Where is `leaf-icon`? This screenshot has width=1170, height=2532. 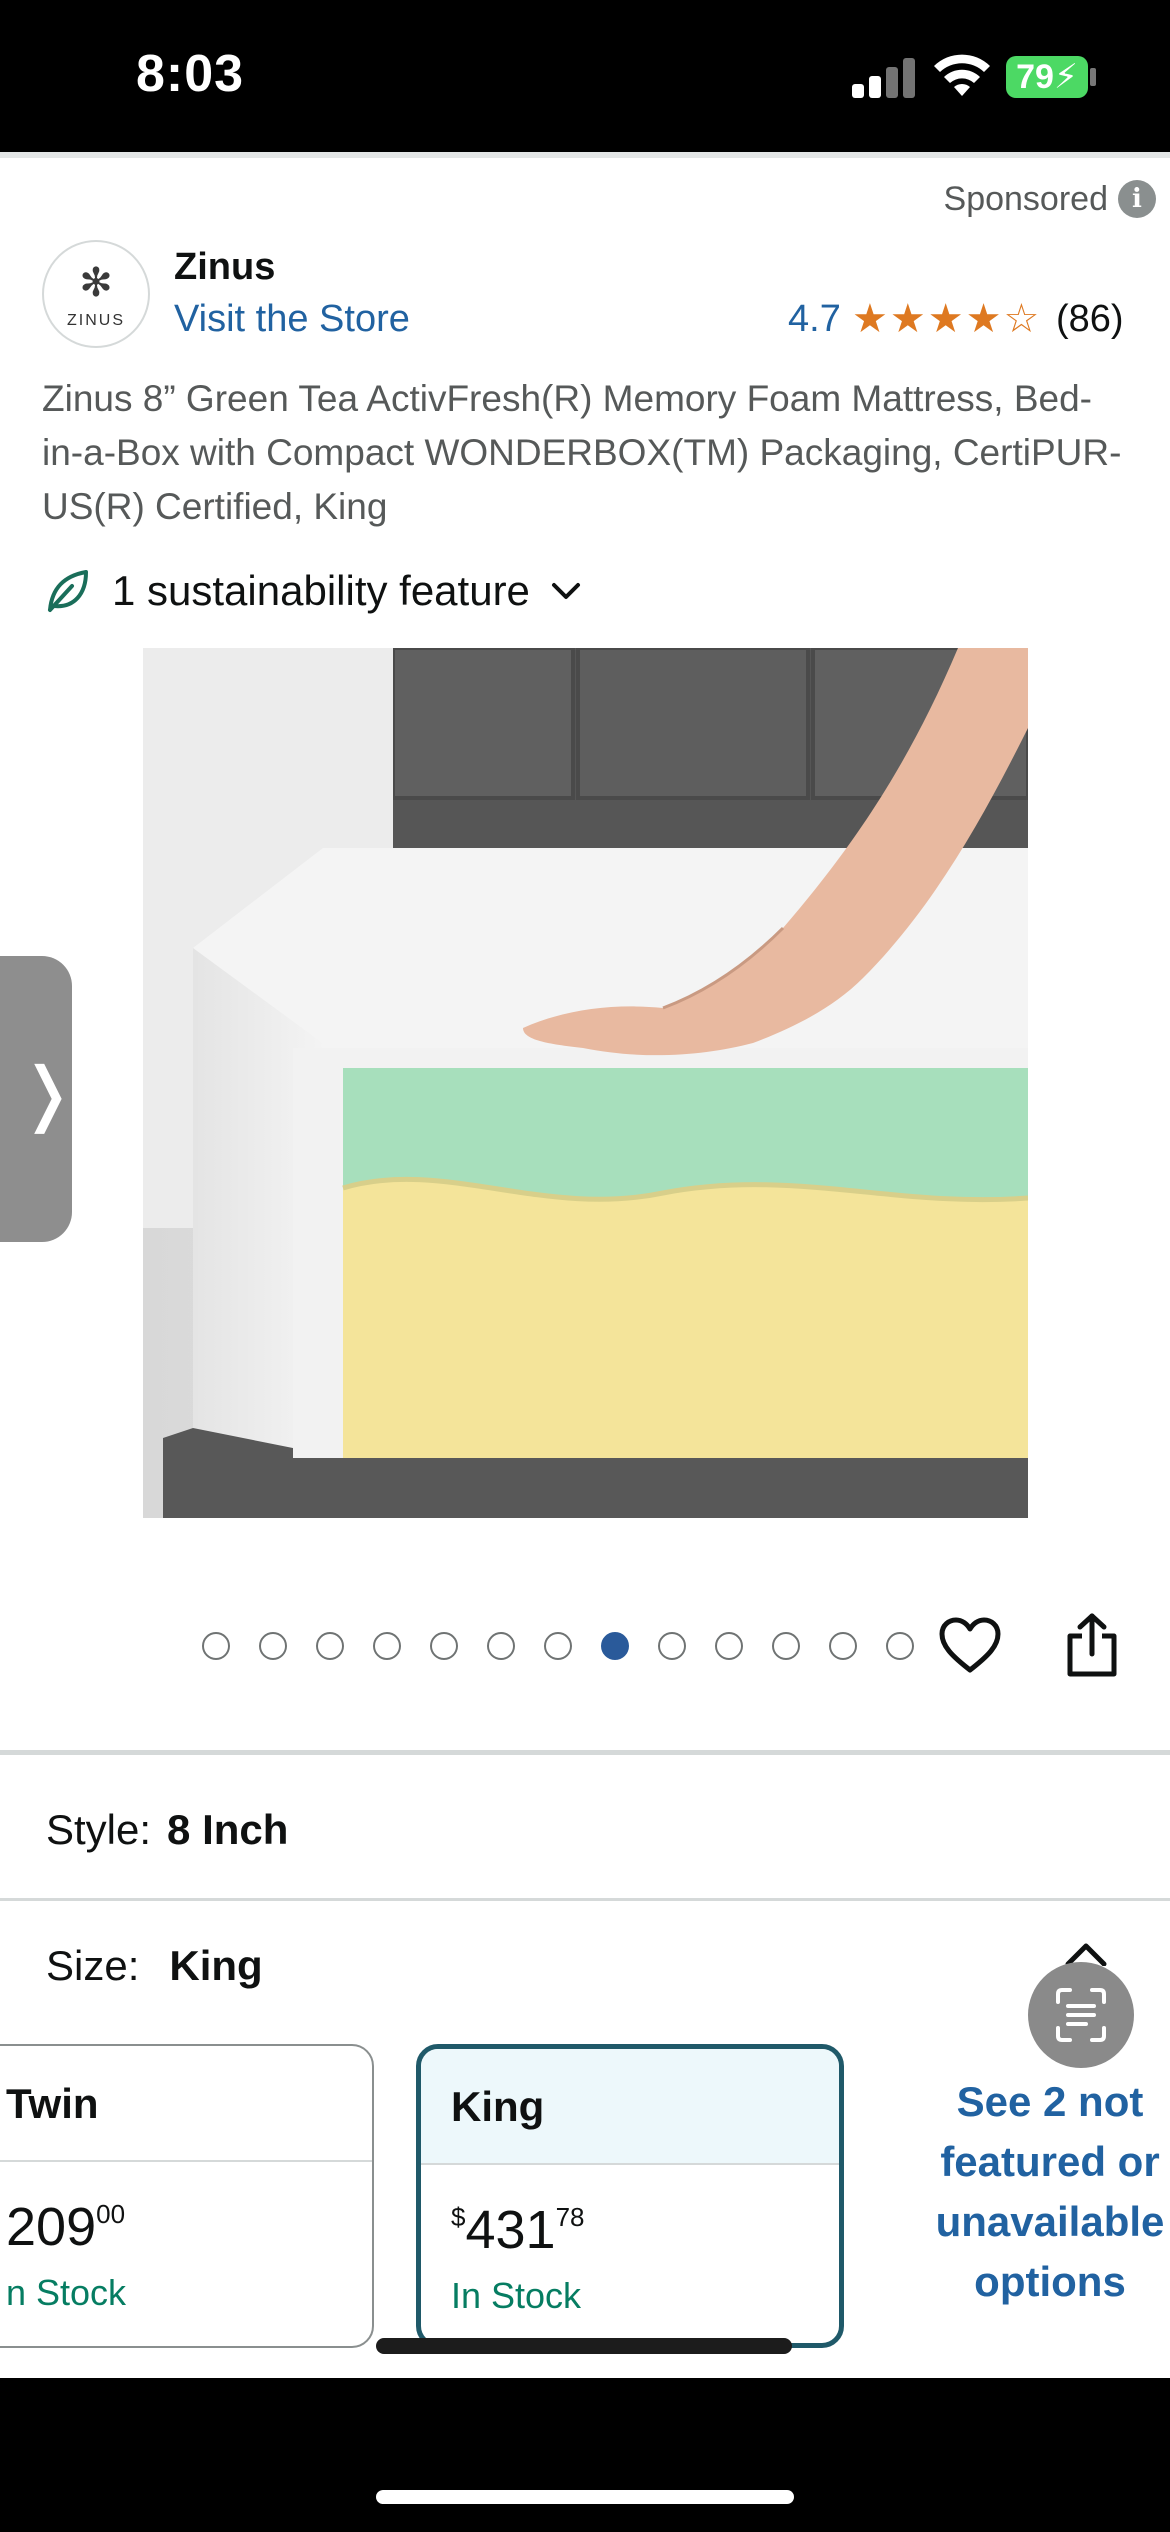 leaf-icon is located at coordinates (68, 591).